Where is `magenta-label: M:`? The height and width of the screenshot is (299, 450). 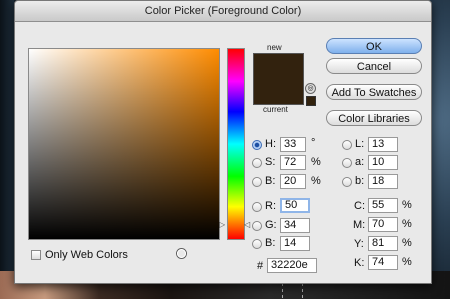 magenta-label: M: is located at coordinates (359, 225).